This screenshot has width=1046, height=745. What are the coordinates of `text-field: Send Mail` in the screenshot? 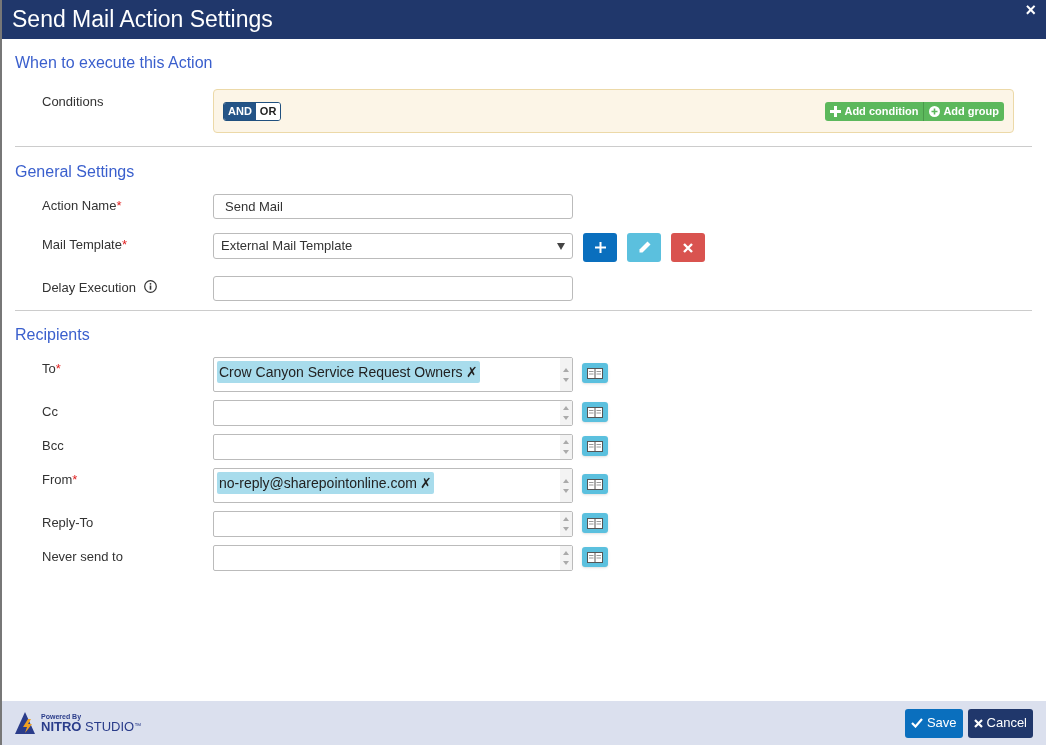 It's located at (393, 206).